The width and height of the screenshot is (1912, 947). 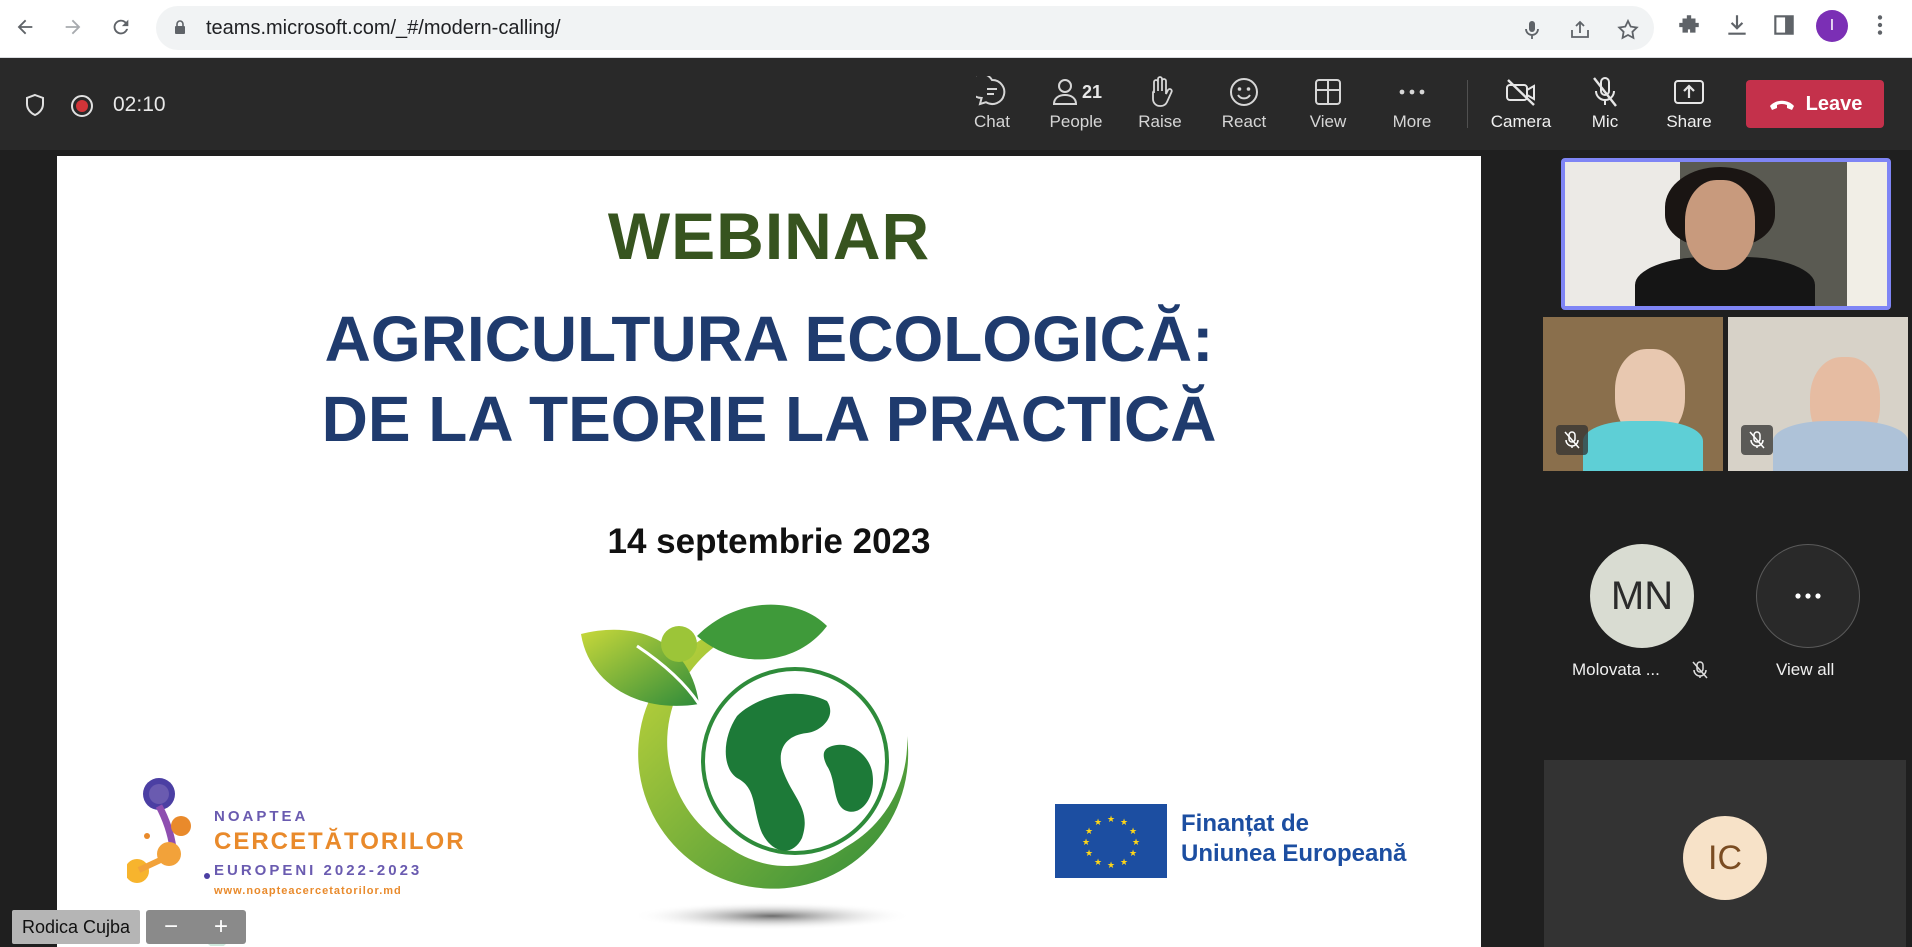 I want to click on forward-icon, so click(x=73, y=27).